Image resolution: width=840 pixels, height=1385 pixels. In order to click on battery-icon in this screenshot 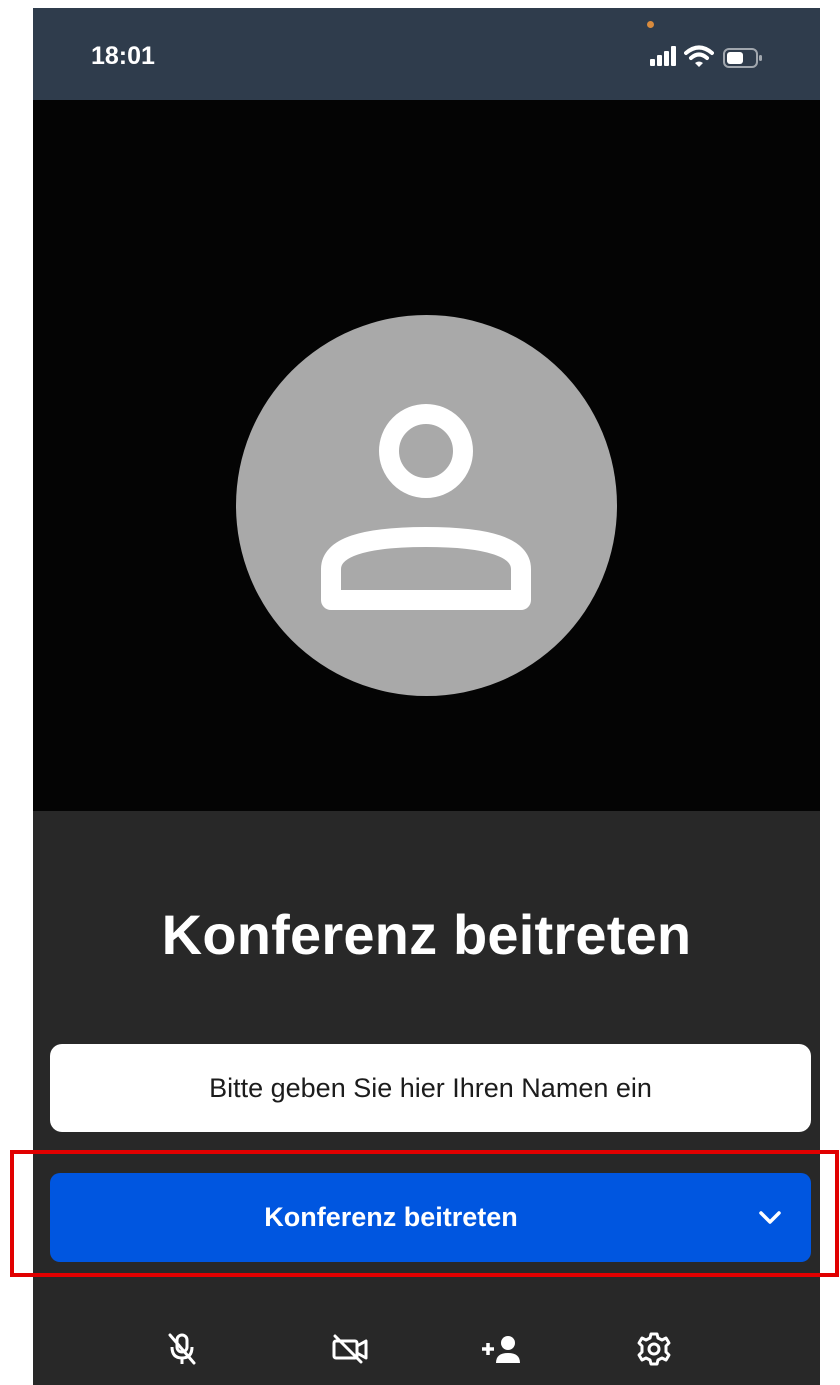, I will do `click(742, 58)`.